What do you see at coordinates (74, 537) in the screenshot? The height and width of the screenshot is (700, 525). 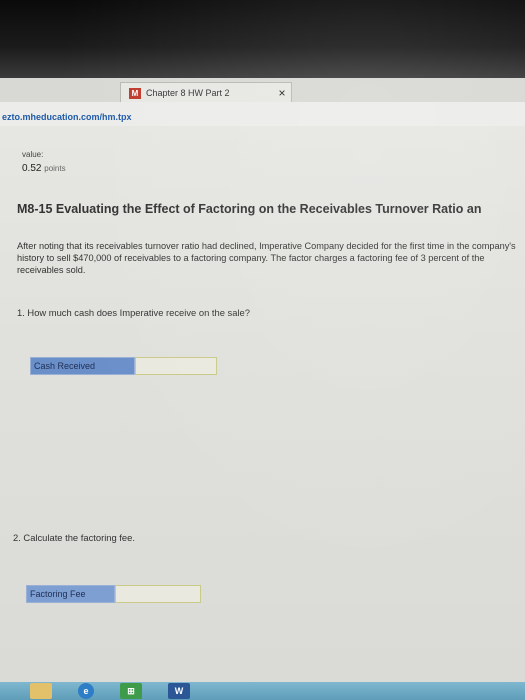 I see `question-2-text: 2. Calculate the factoring fee.` at bounding box center [74, 537].